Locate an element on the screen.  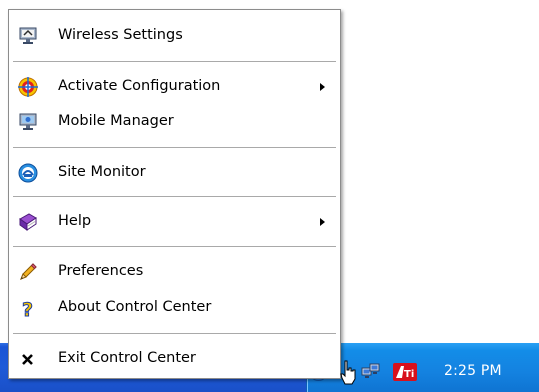
question-mark-icon: ? is located at coordinates (28, 310).